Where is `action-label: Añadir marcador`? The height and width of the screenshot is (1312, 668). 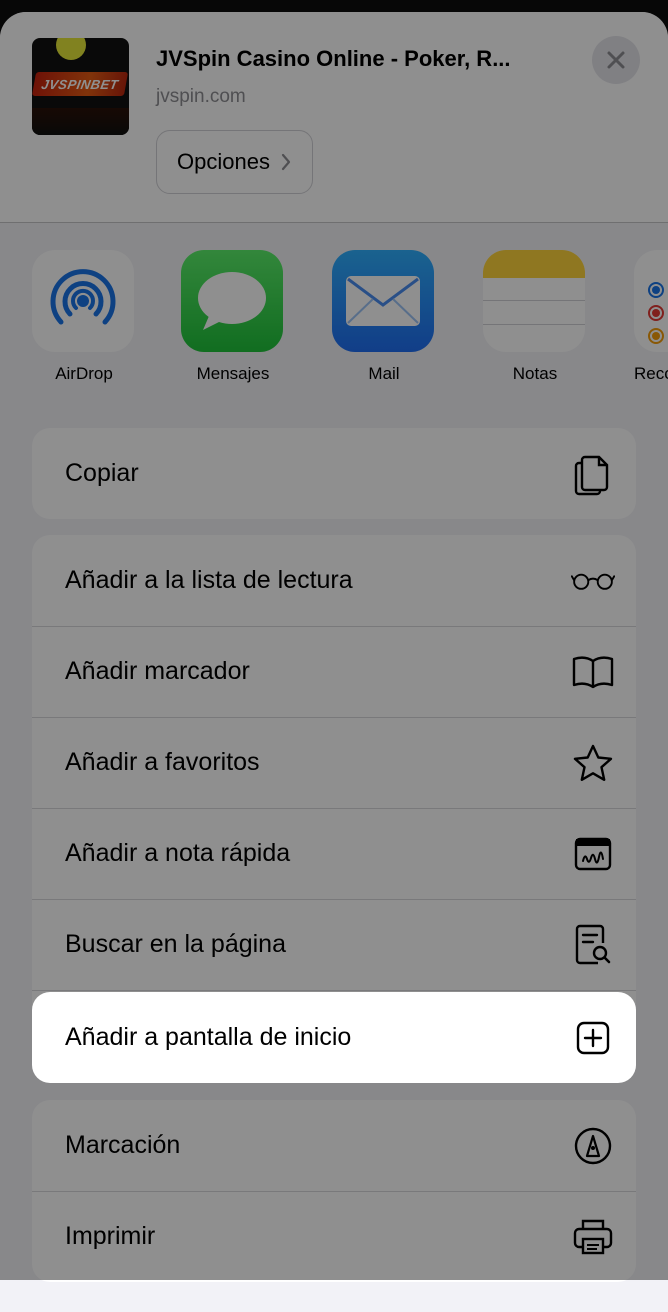
action-label: Añadir marcador is located at coordinates (157, 671).